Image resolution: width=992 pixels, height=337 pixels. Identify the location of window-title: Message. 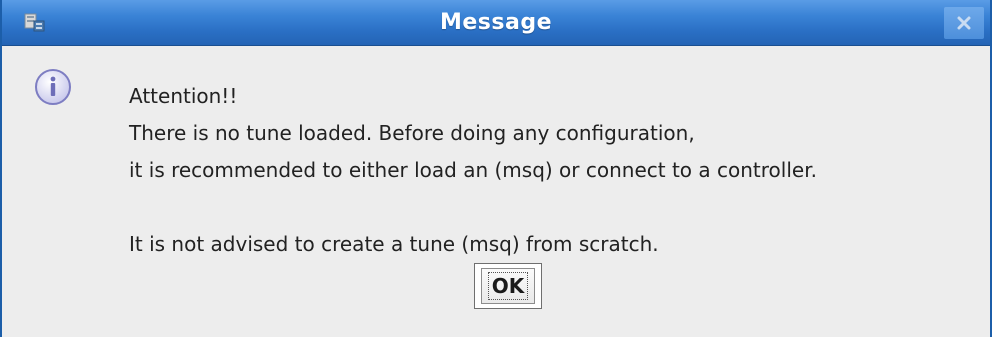
(496, 22).